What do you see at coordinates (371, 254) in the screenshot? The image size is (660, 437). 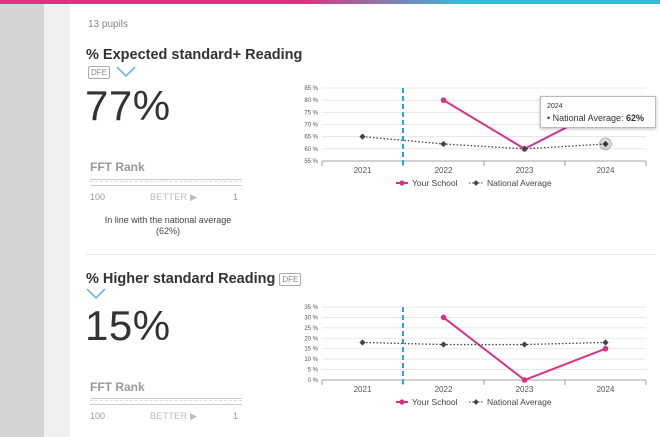 I see `section-divider` at bounding box center [371, 254].